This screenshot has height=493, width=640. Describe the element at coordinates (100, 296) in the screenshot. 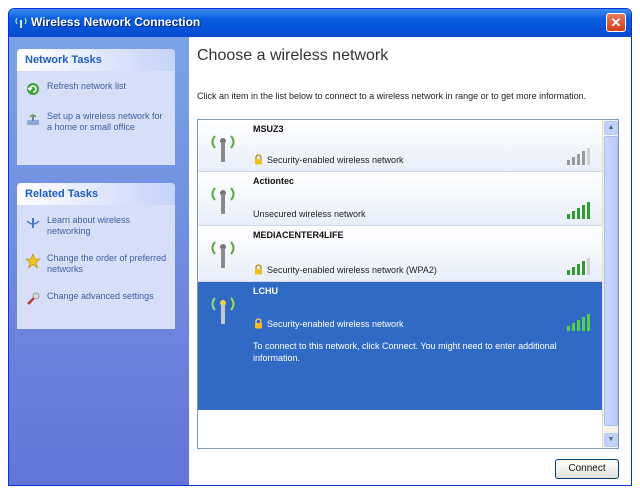

I see `task-label: Change advanced settings` at that location.